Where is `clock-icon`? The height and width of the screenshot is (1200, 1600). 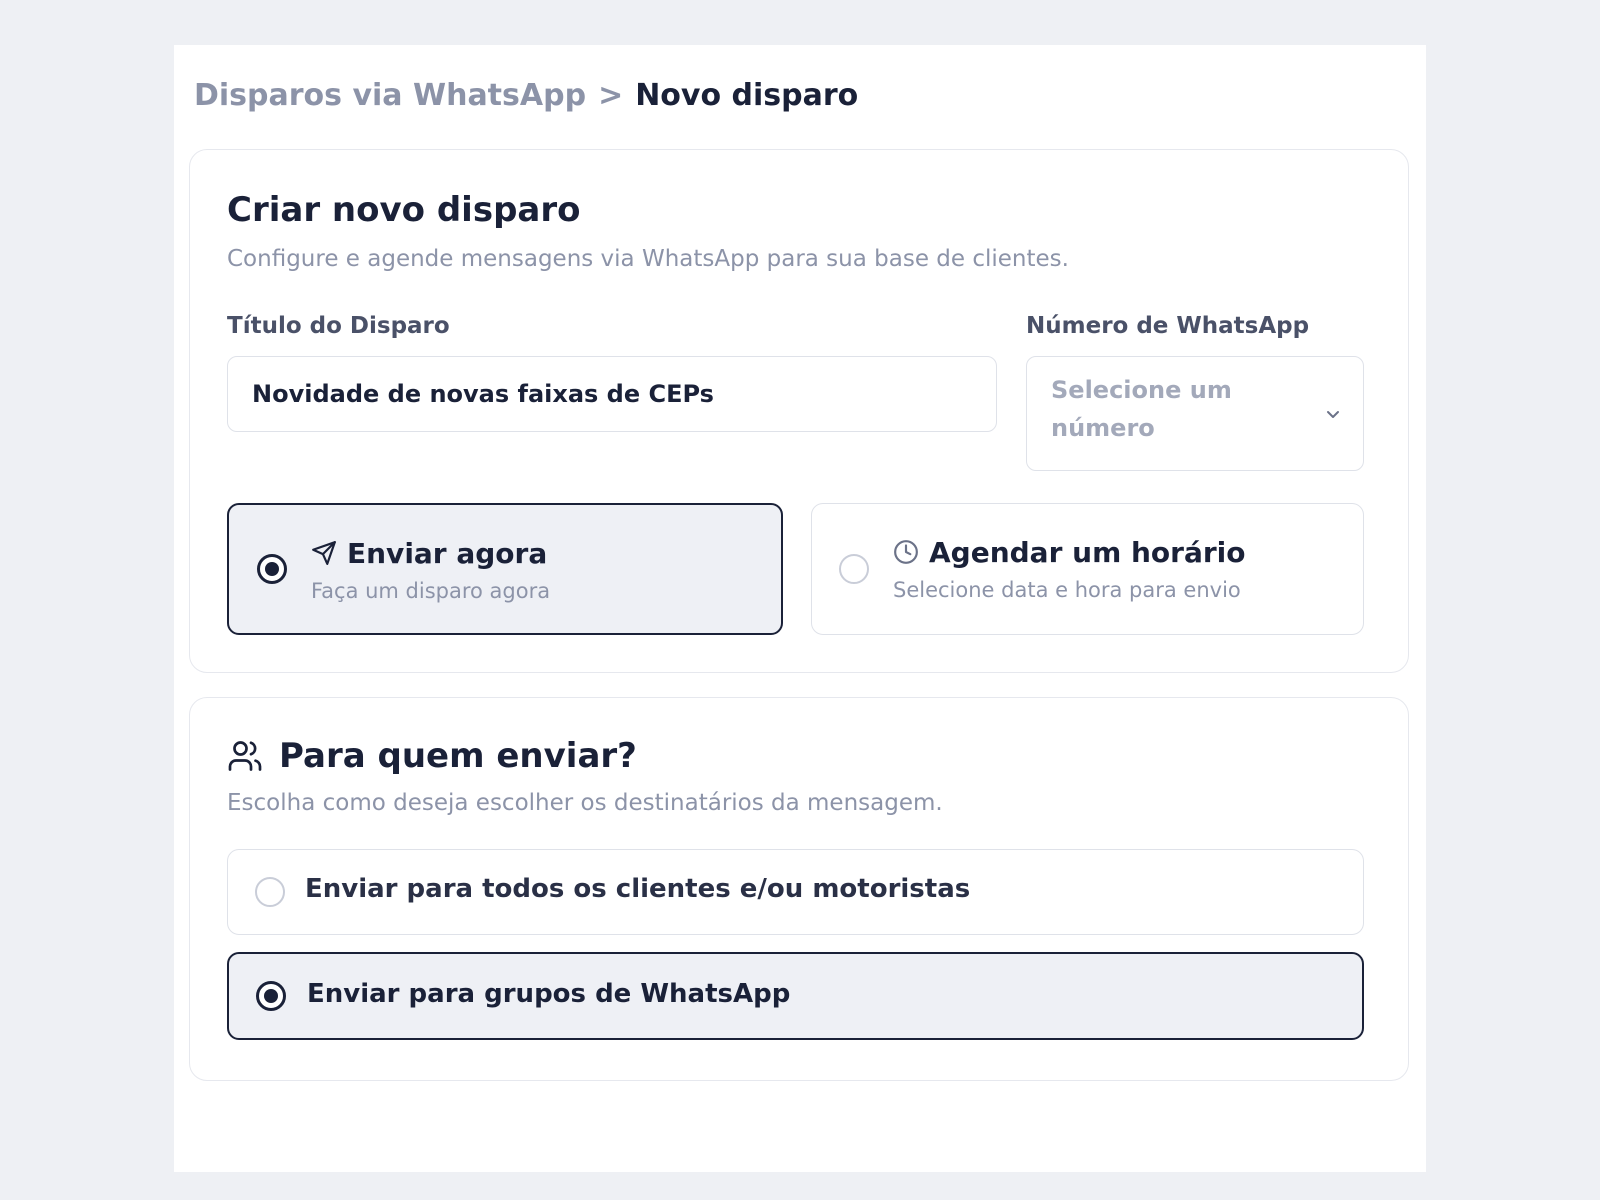
clock-icon is located at coordinates (906, 552).